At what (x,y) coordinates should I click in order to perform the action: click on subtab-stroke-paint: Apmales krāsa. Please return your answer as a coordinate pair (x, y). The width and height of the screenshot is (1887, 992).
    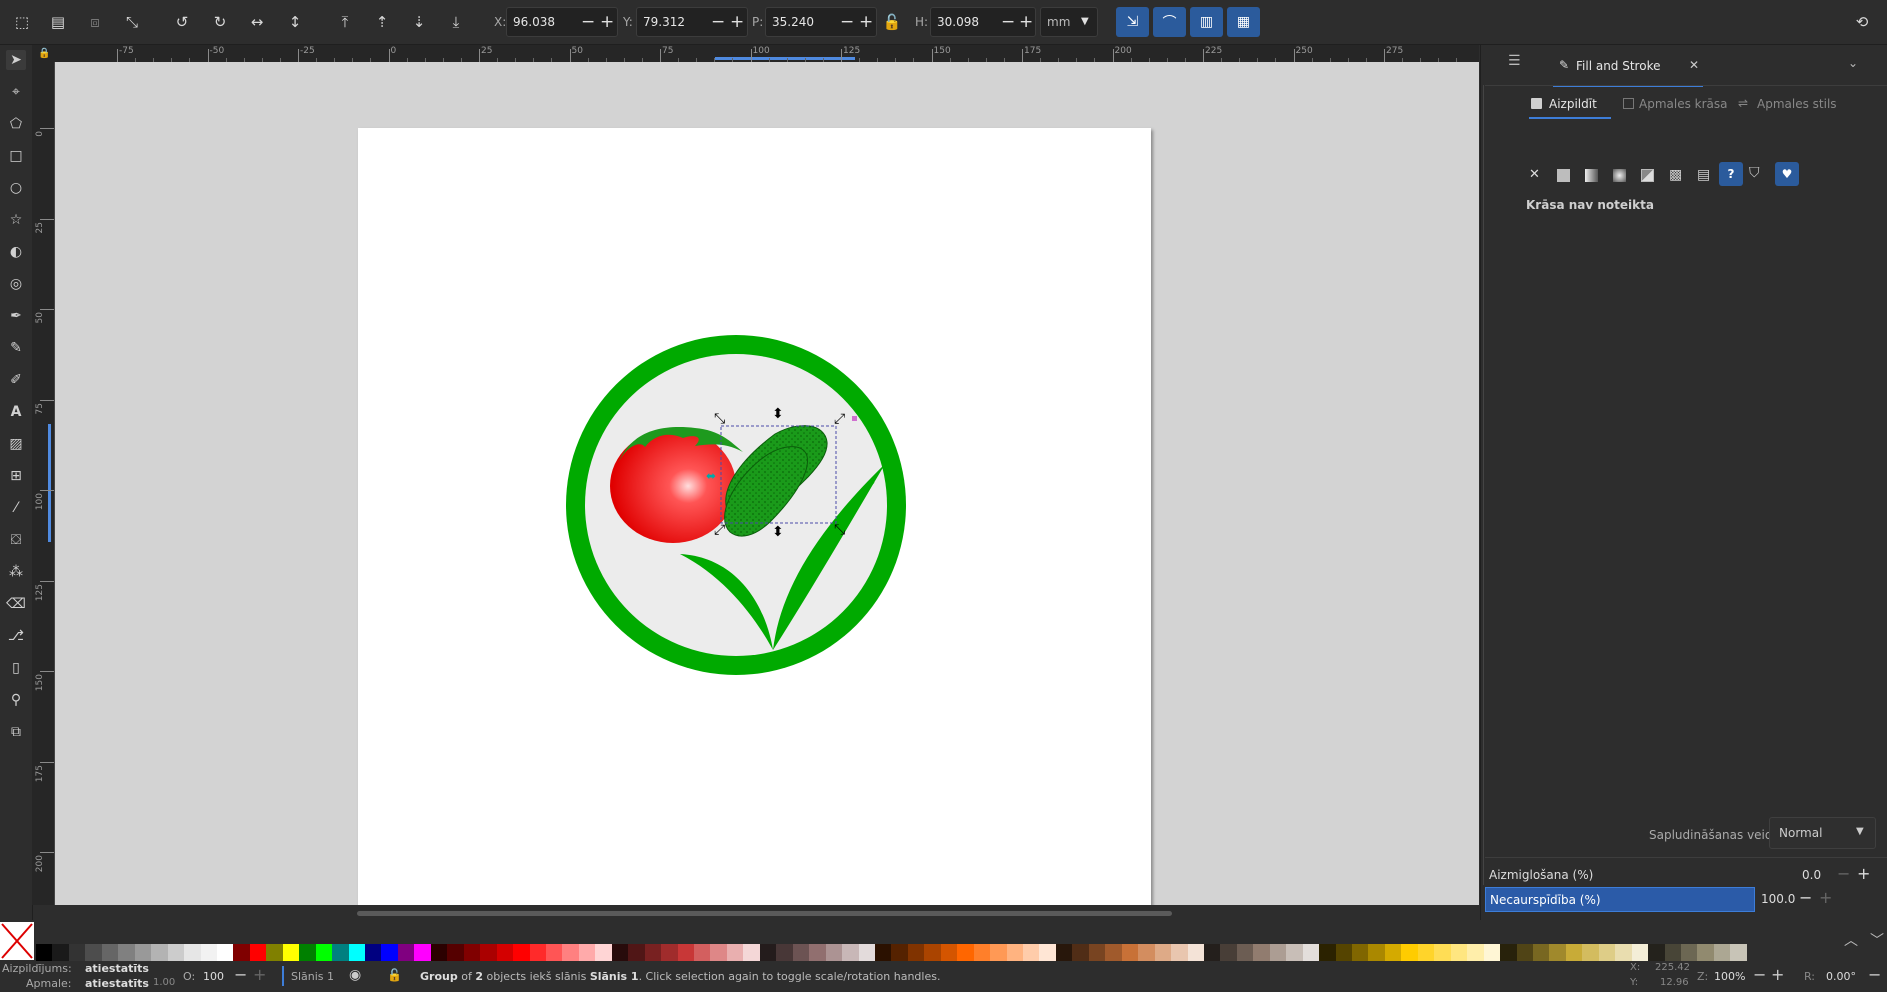
    Looking at the image, I should click on (1676, 104).